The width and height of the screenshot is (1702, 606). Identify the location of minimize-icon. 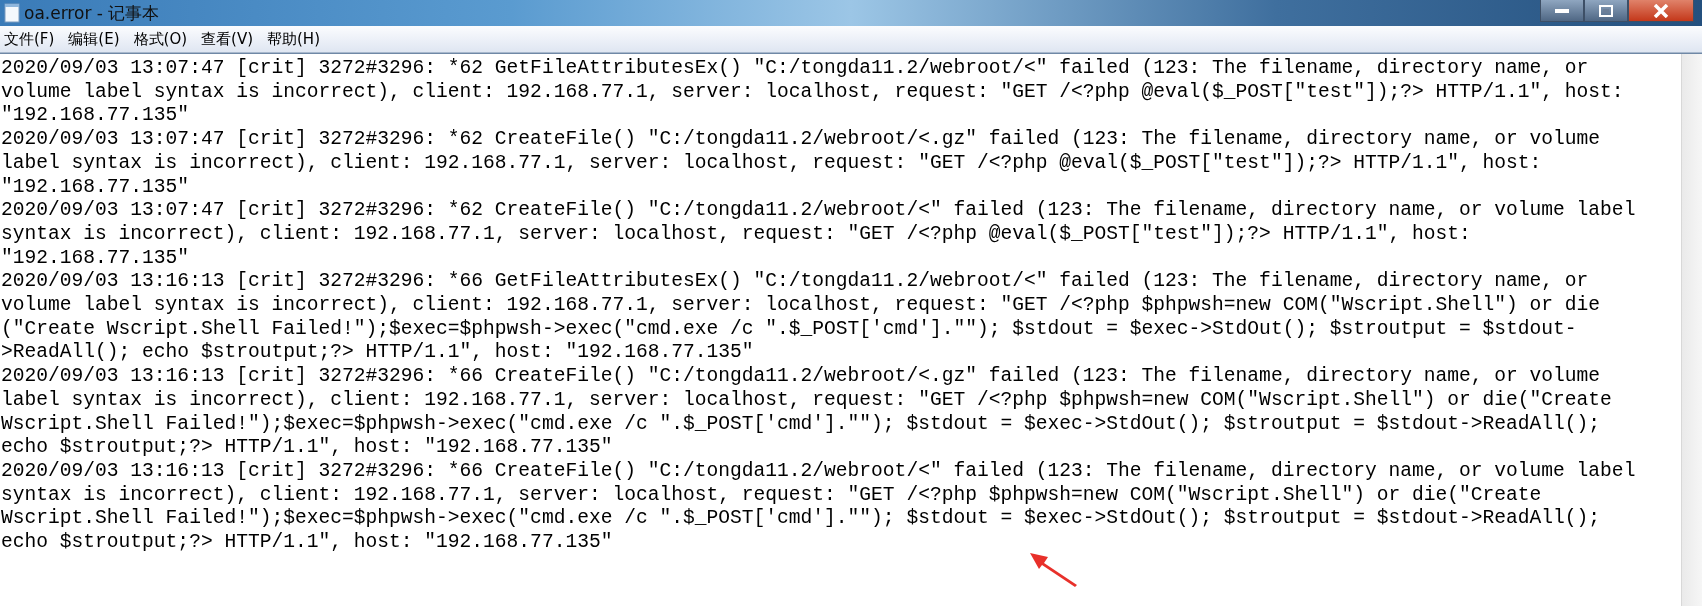
(1562, 10).